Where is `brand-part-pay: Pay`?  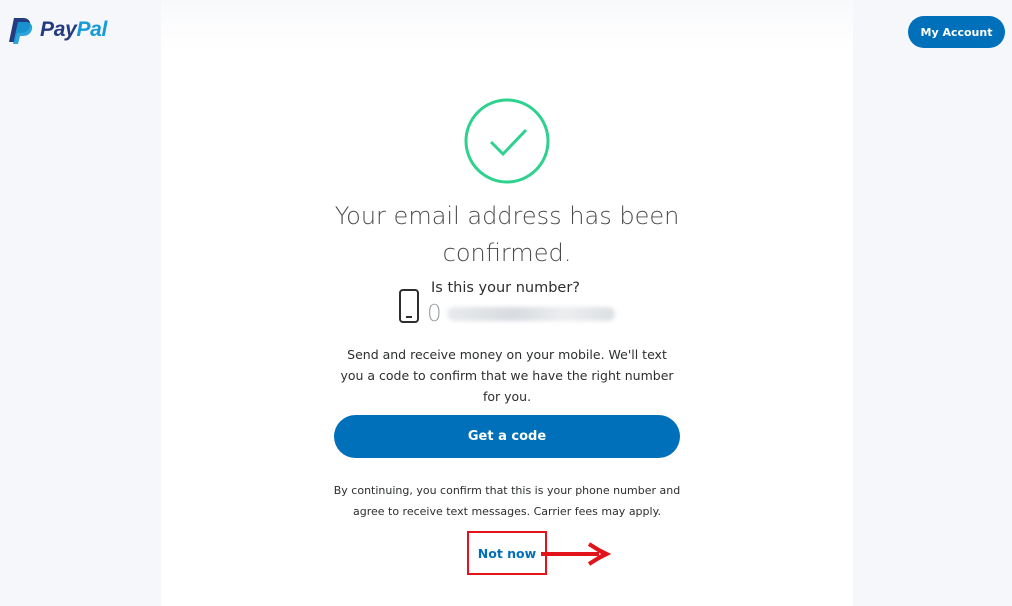 brand-part-pay: Pay is located at coordinates (58, 29).